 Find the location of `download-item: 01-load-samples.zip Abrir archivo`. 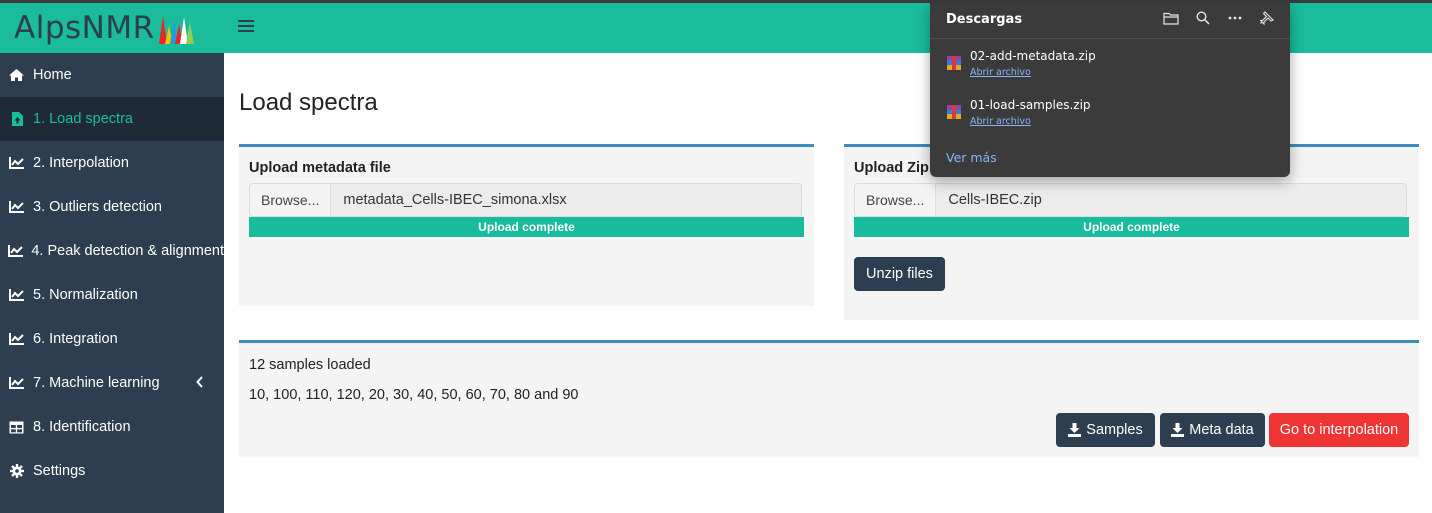

download-item: 01-load-samples.zip Abrir archivo is located at coordinates (1111, 118).